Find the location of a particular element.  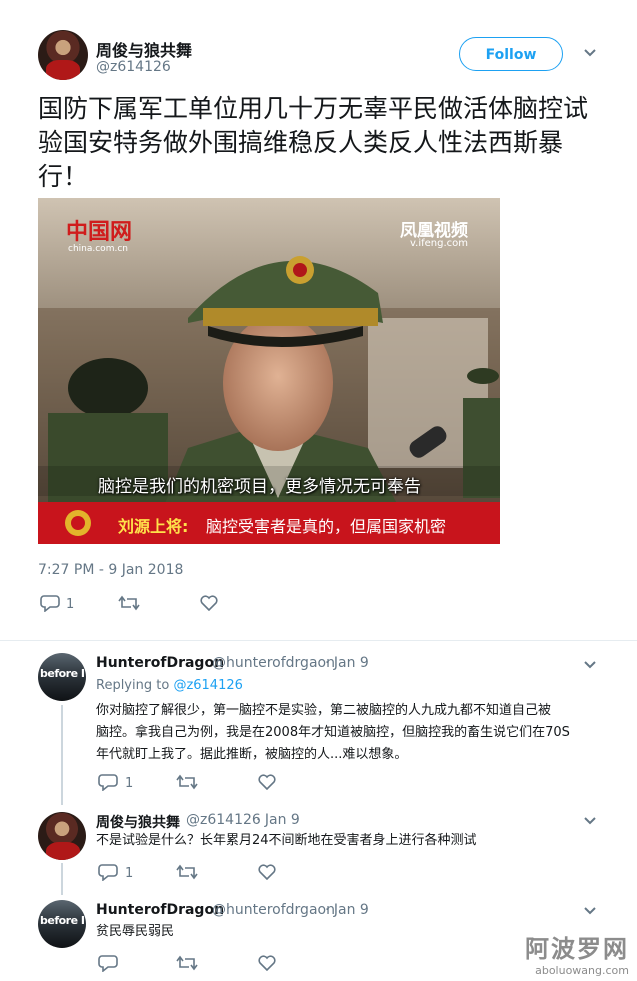

tweet-timestamp: 7:27 PM - 9 Jan 2018 is located at coordinates (110, 570).